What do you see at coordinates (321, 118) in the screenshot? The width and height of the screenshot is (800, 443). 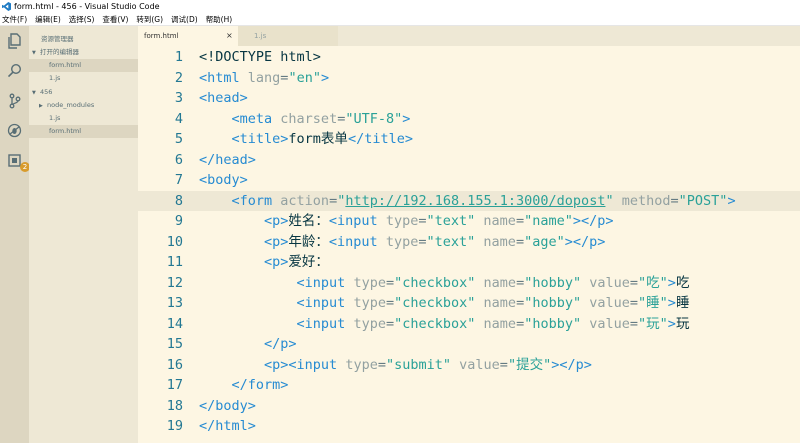 I see `code-text: <meta charset="UTF-8">` at bounding box center [321, 118].